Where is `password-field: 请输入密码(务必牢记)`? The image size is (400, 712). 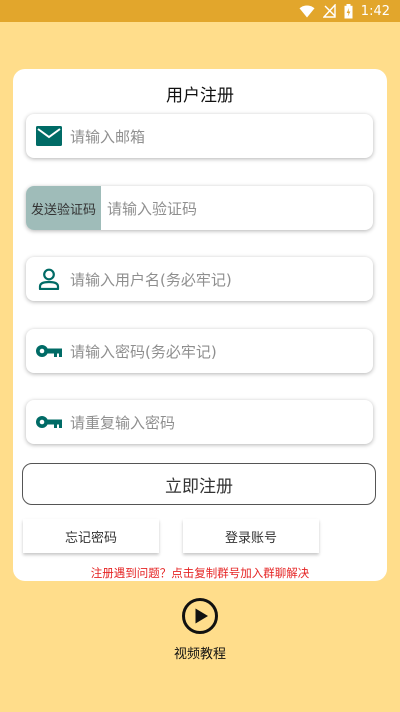 password-field: 请输入密码(务必牢记) is located at coordinates (199, 351).